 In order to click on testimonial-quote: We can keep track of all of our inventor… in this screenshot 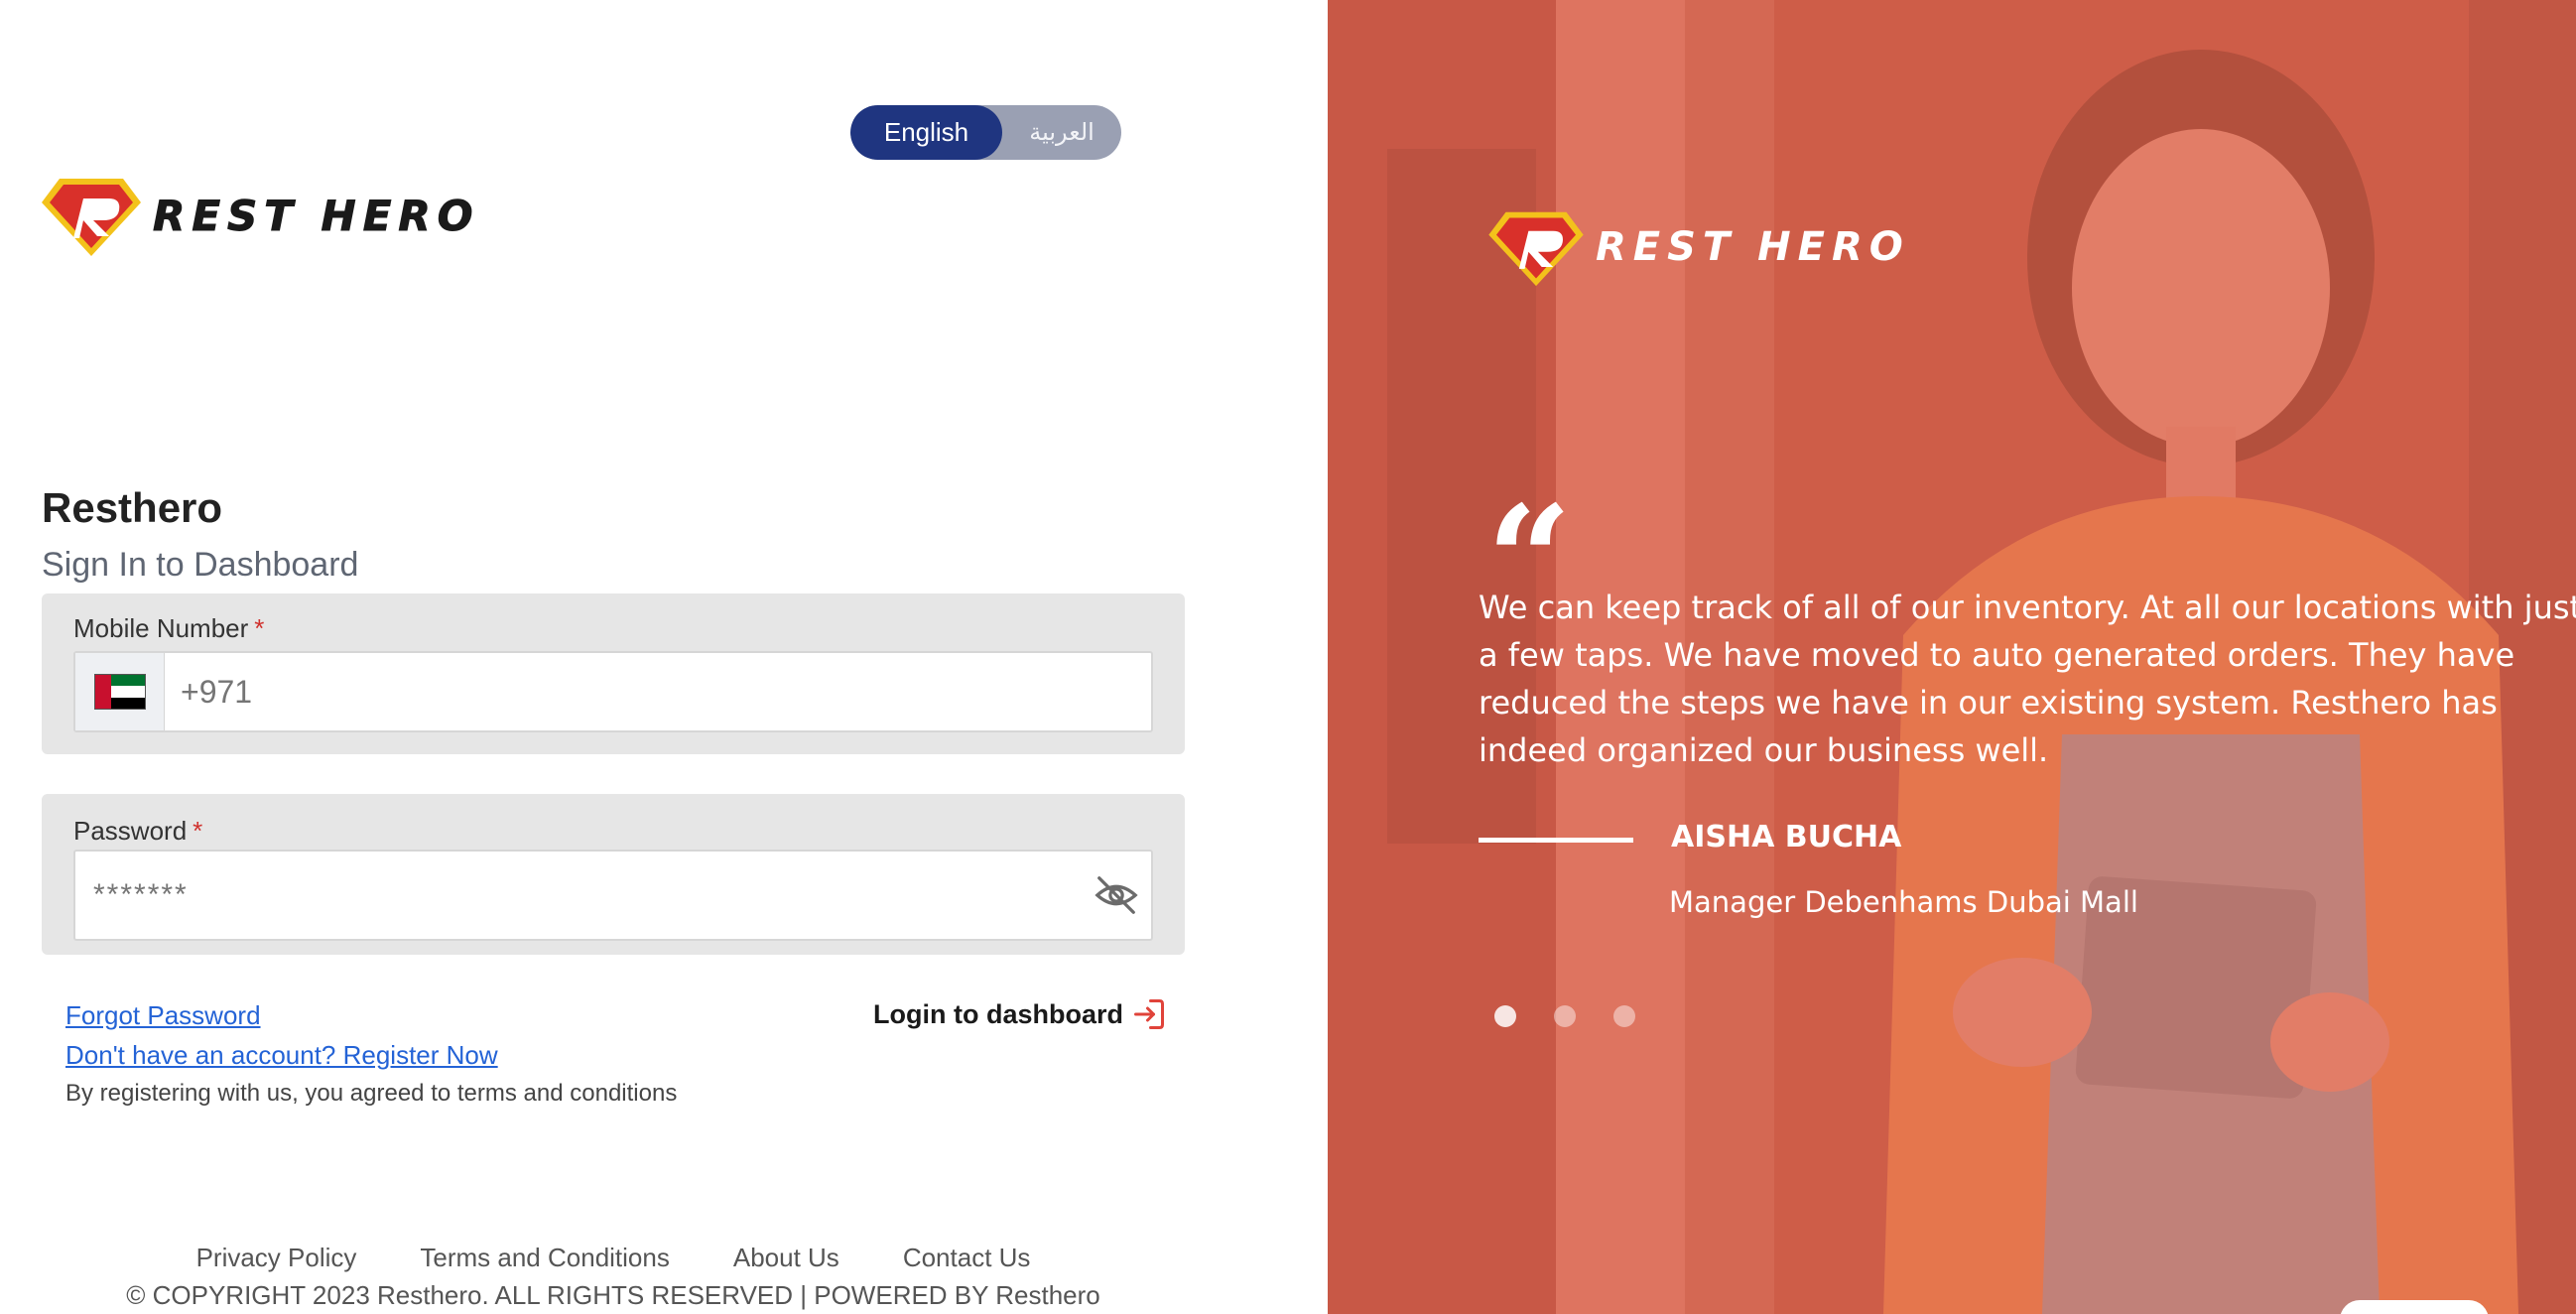, I will do `click(2028, 679)`.